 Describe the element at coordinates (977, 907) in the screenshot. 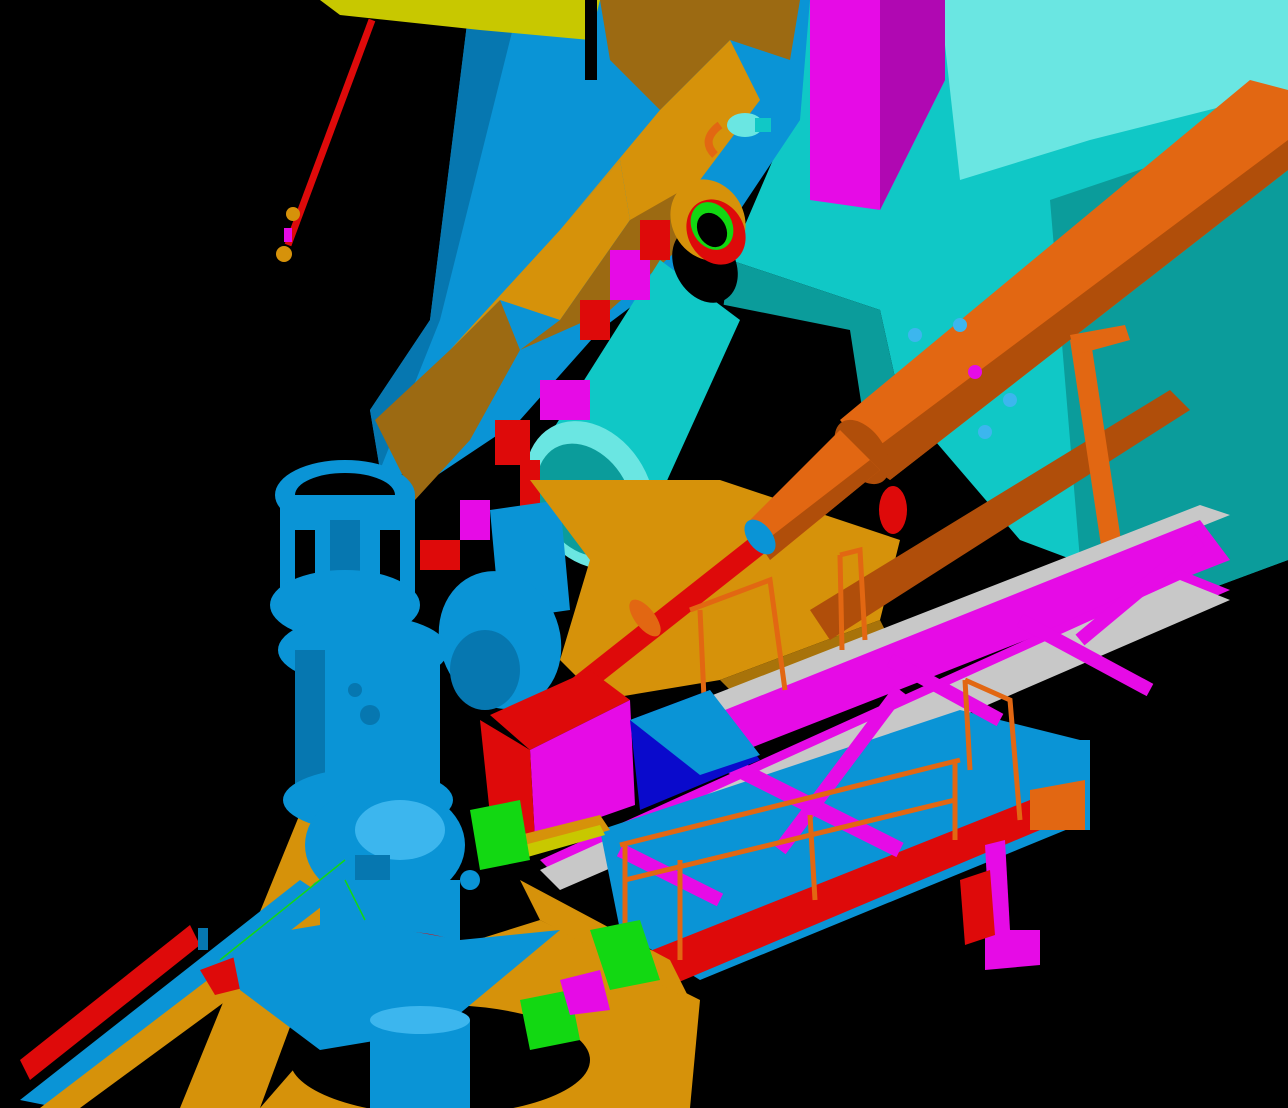

I see `support-leg-brace` at that location.